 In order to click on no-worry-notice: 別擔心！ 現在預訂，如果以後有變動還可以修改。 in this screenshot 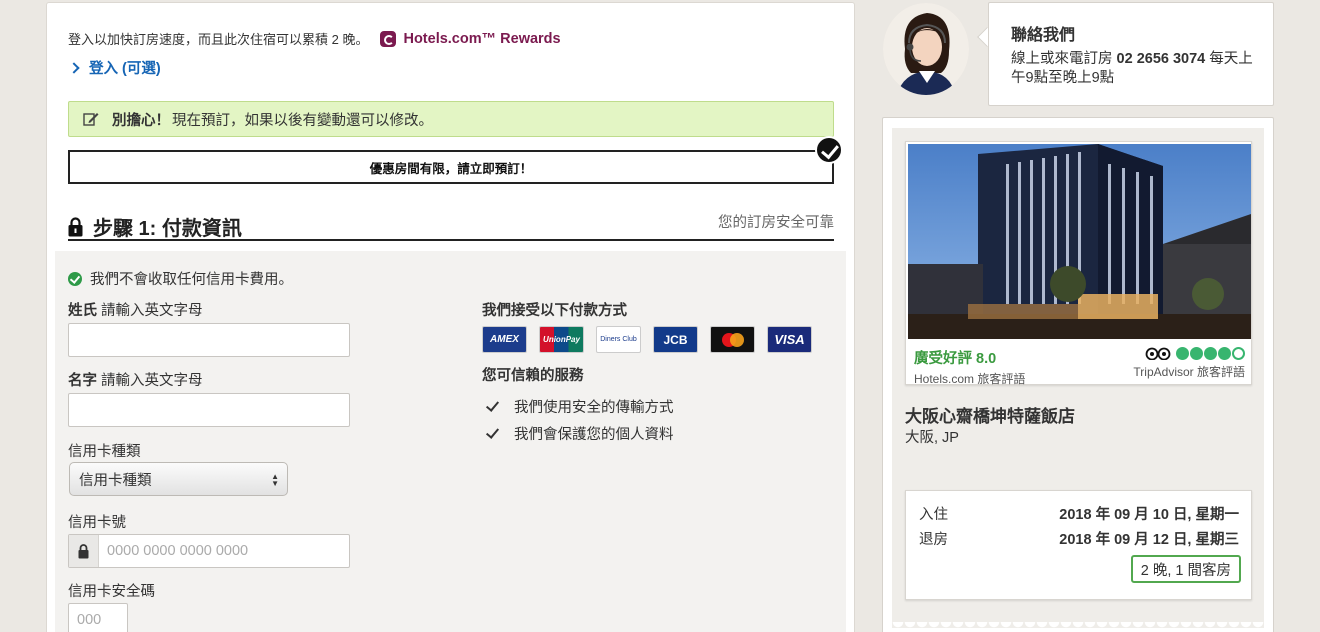, I will do `click(451, 119)`.